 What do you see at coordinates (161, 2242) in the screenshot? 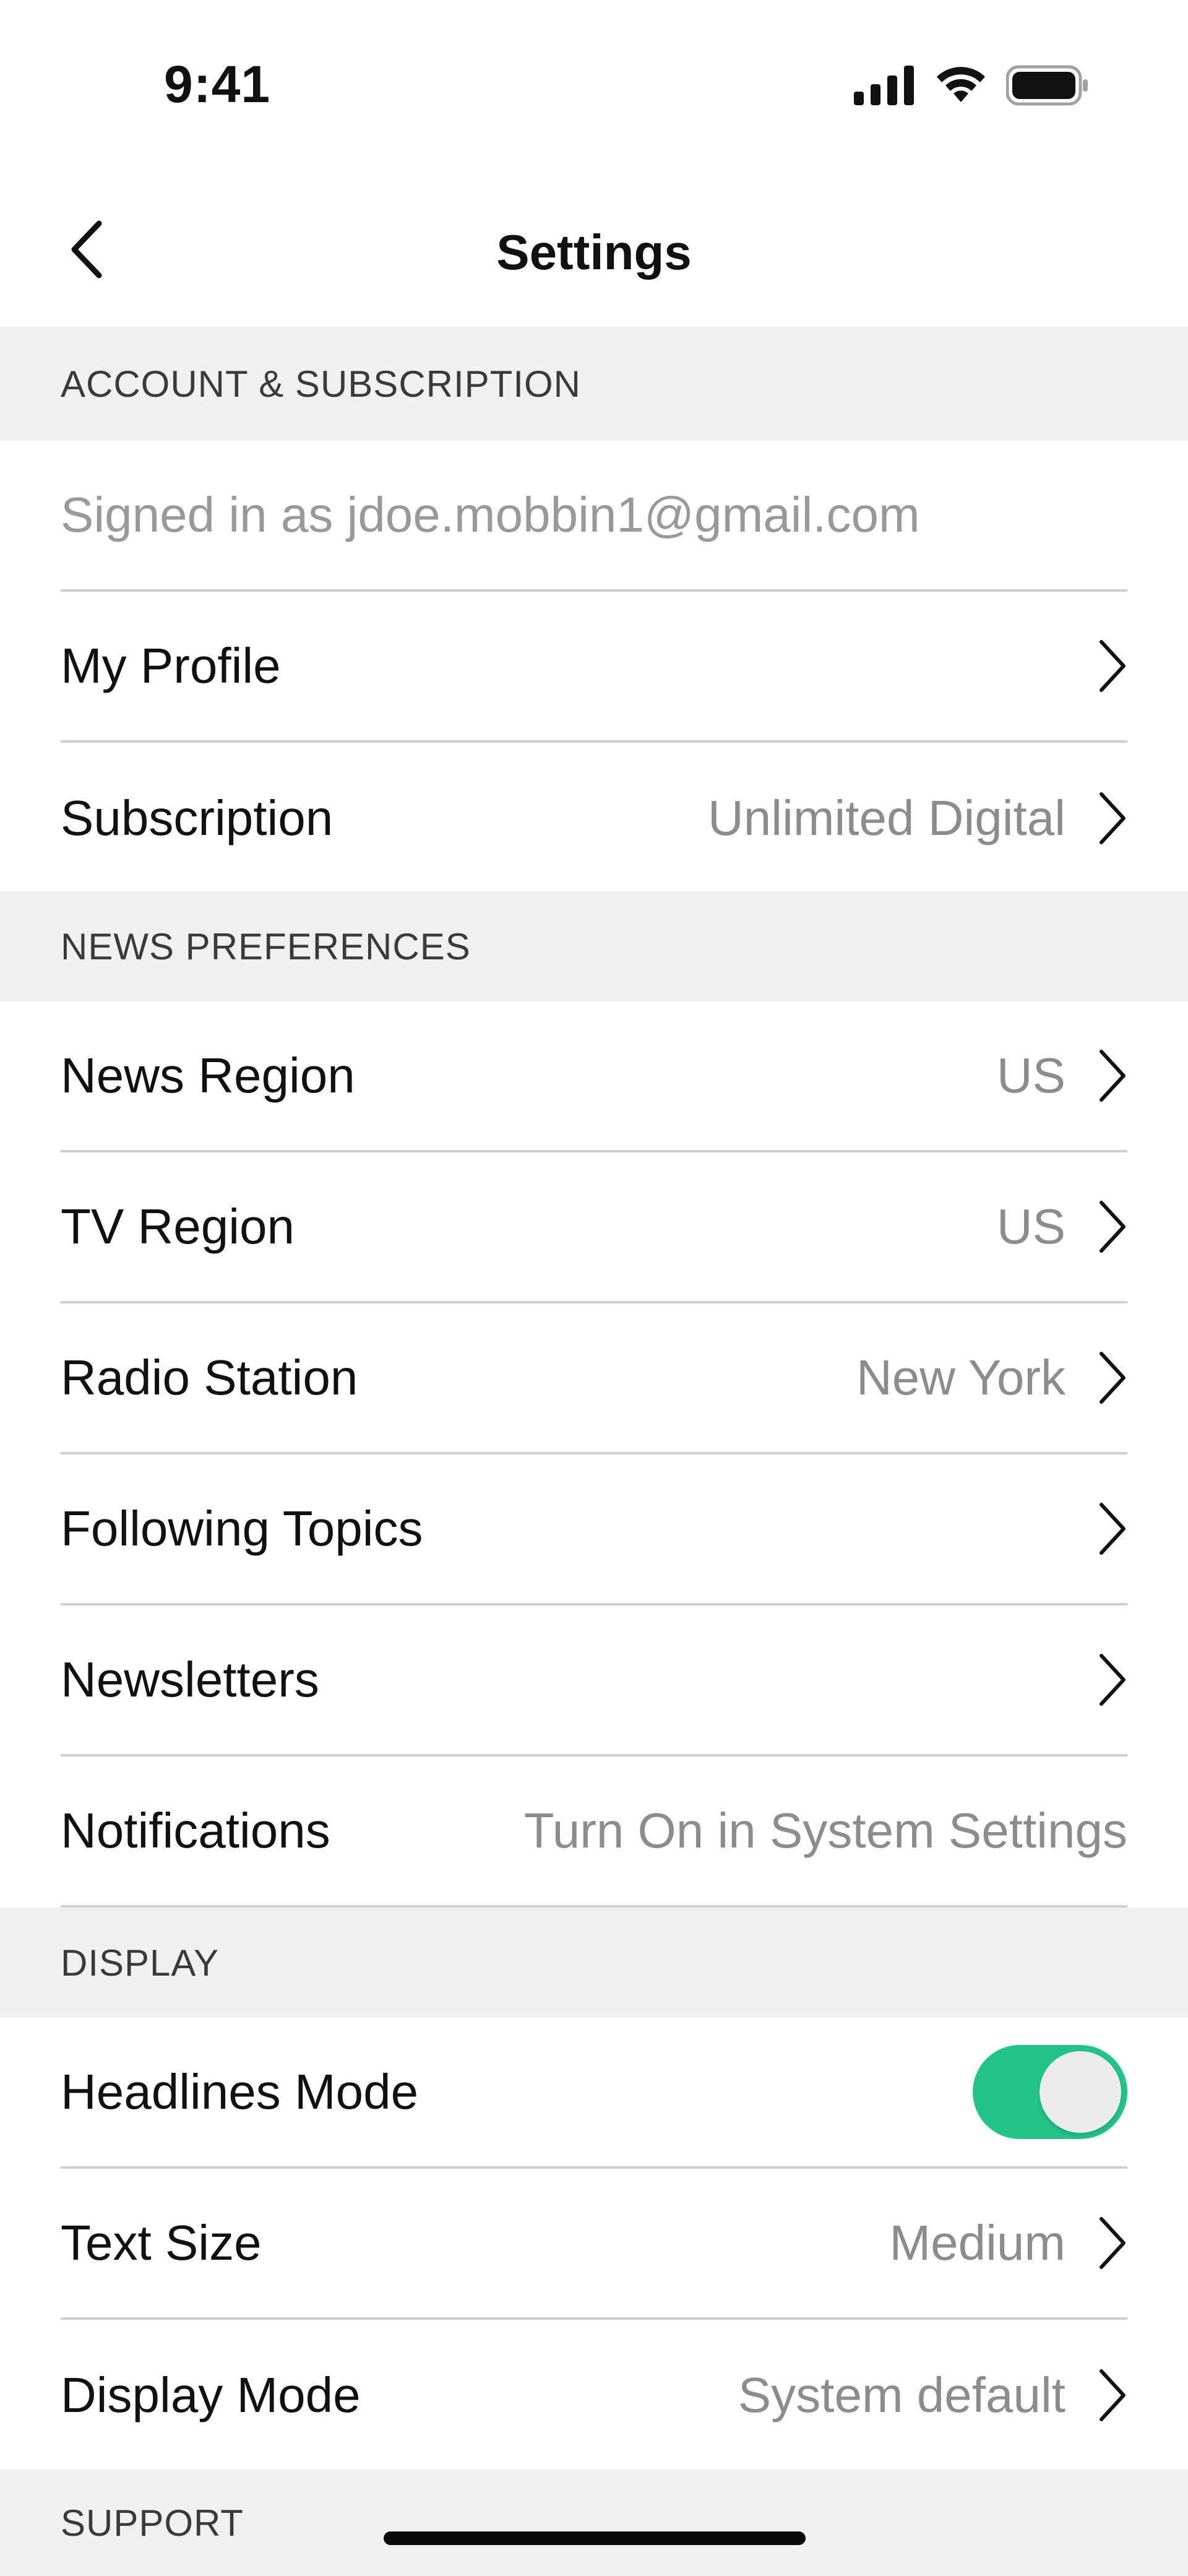
I see `text-size-label: Text Size` at bounding box center [161, 2242].